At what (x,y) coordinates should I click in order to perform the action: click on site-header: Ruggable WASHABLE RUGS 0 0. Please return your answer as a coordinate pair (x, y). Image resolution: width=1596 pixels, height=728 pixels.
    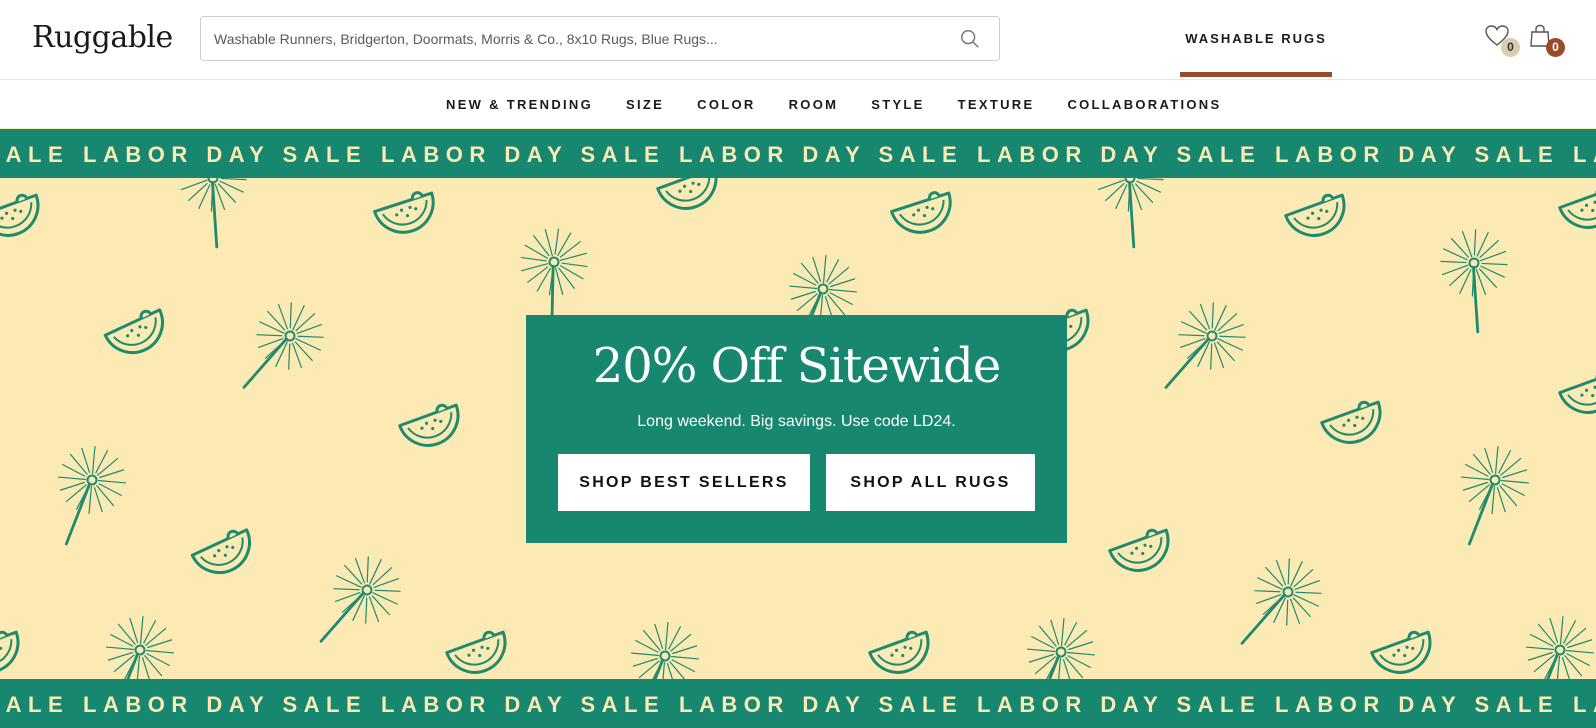
    Looking at the image, I should click on (798, 40).